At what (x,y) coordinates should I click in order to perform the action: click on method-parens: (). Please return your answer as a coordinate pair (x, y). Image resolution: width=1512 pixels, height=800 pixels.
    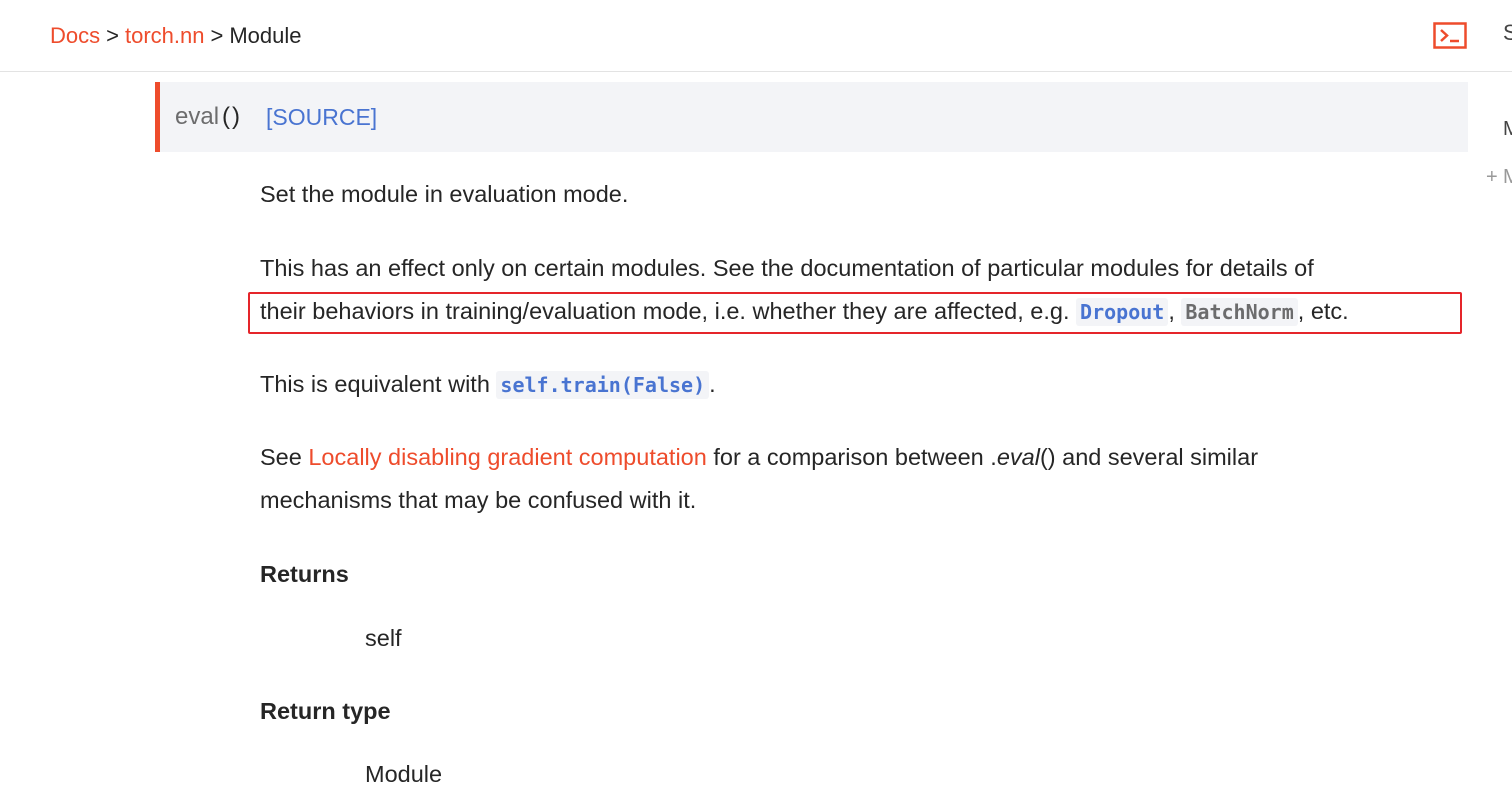
    Looking at the image, I should click on (232, 116).